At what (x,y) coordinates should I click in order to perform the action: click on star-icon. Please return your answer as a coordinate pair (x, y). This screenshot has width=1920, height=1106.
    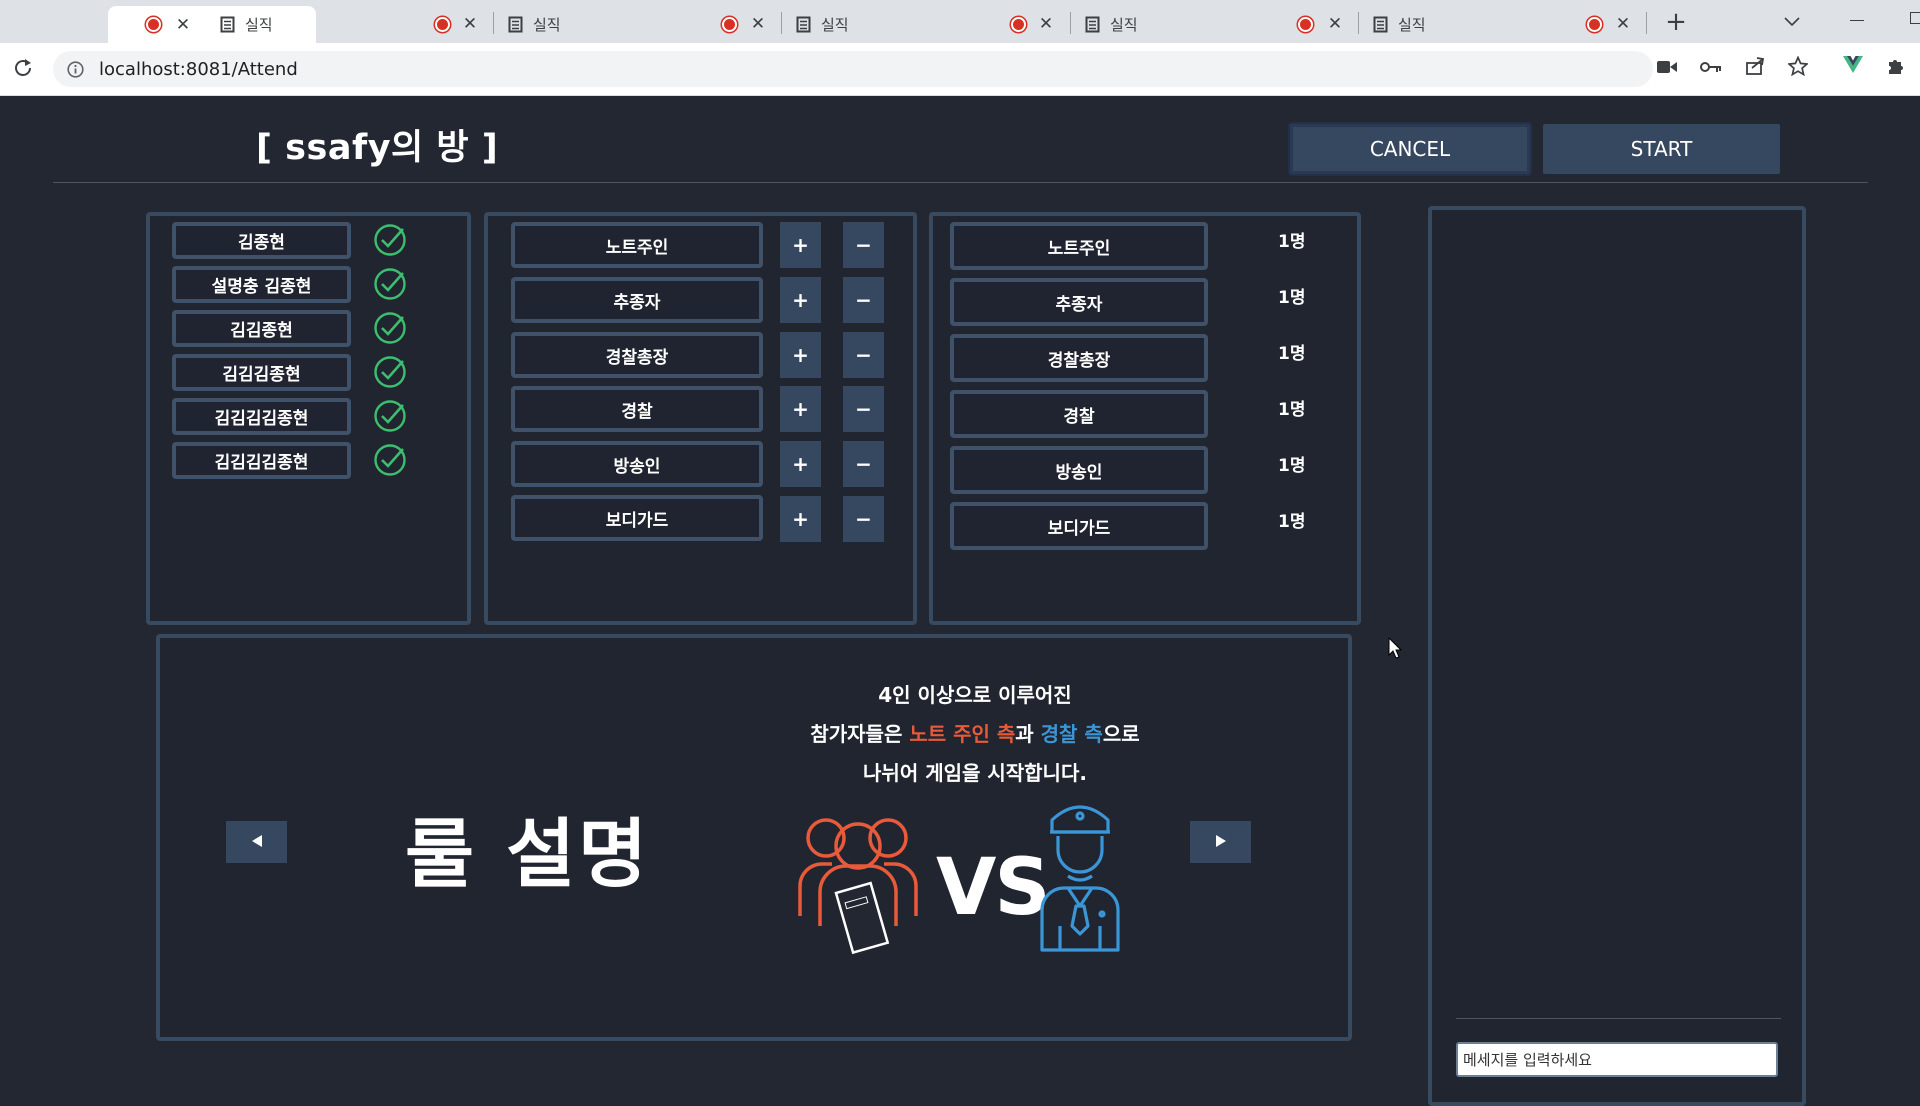
    Looking at the image, I should click on (1798, 67).